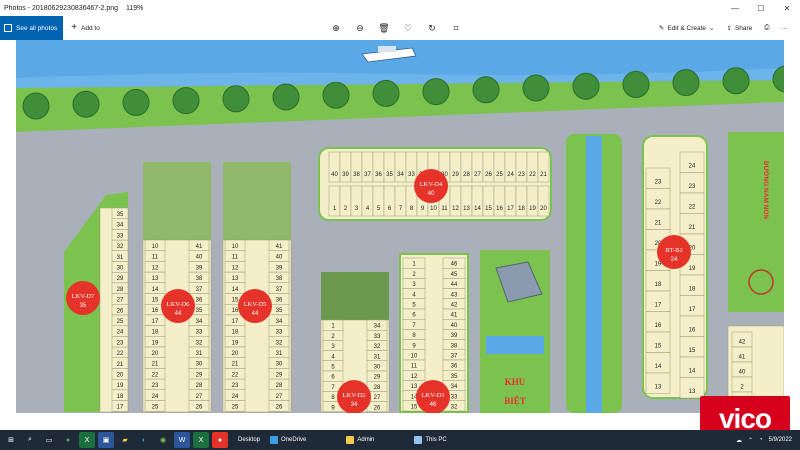 The height and width of the screenshot is (450, 800). I want to click on more-button: ···, so click(785, 28).